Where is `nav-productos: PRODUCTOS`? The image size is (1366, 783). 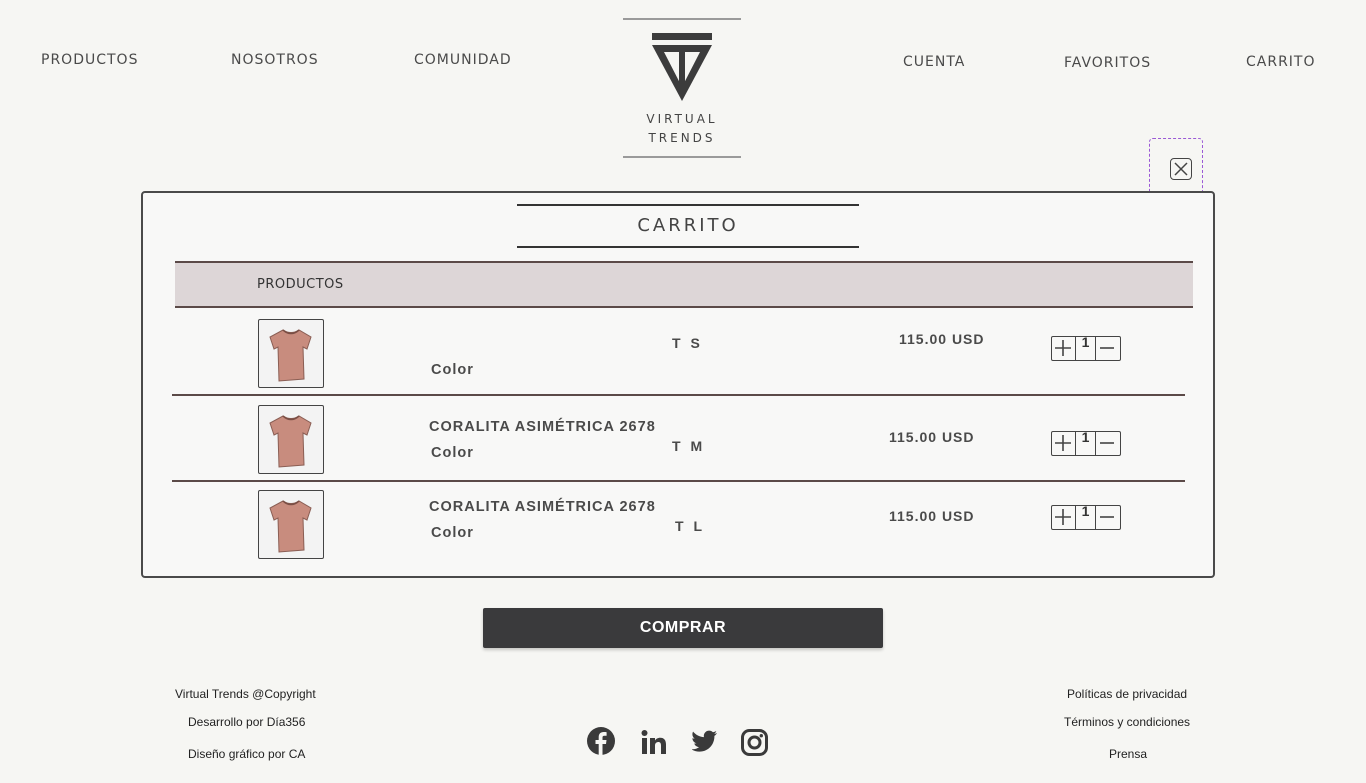 nav-productos: PRODUCTOS is located at coordinates (89, 60).